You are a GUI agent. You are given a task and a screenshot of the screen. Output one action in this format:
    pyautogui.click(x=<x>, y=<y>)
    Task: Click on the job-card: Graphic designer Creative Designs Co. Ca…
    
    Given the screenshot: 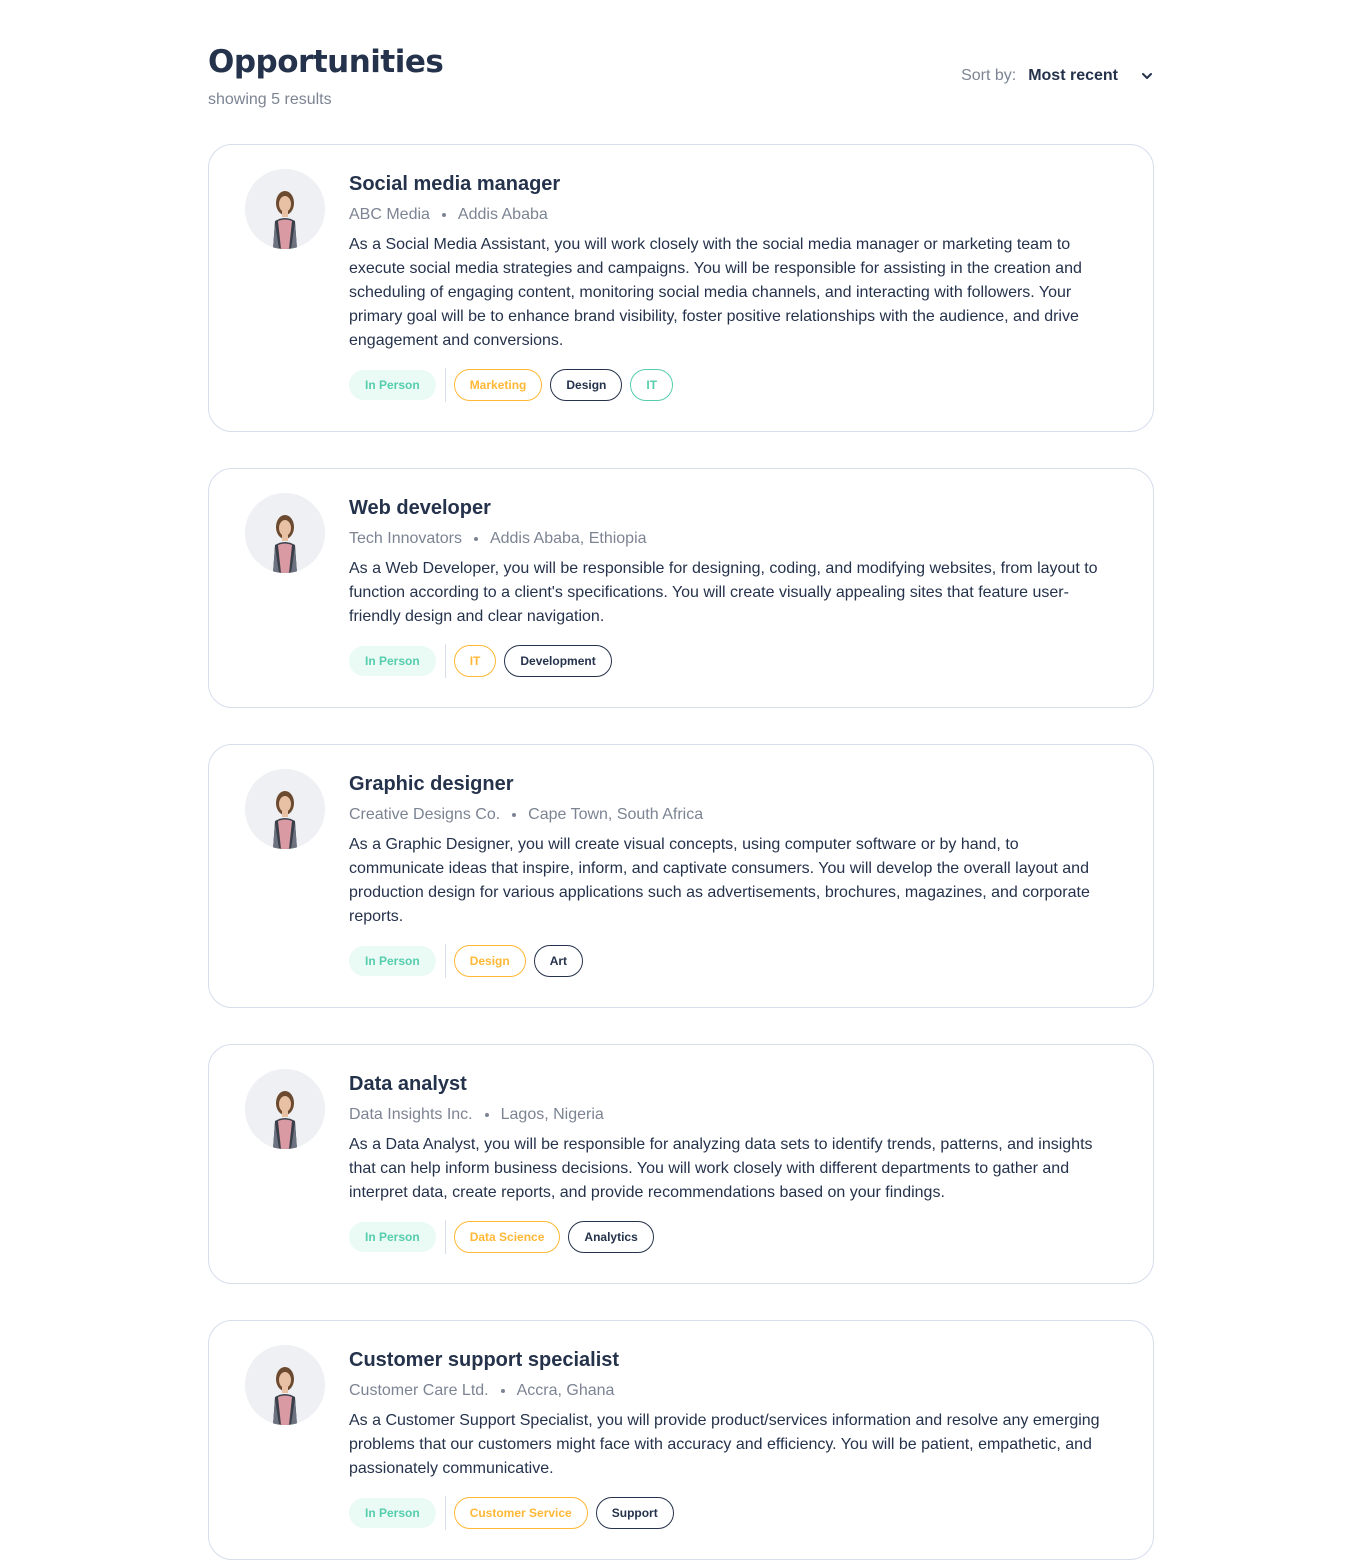 What is the action you would take?
    pyautogui.click(x=681, y=876)
    